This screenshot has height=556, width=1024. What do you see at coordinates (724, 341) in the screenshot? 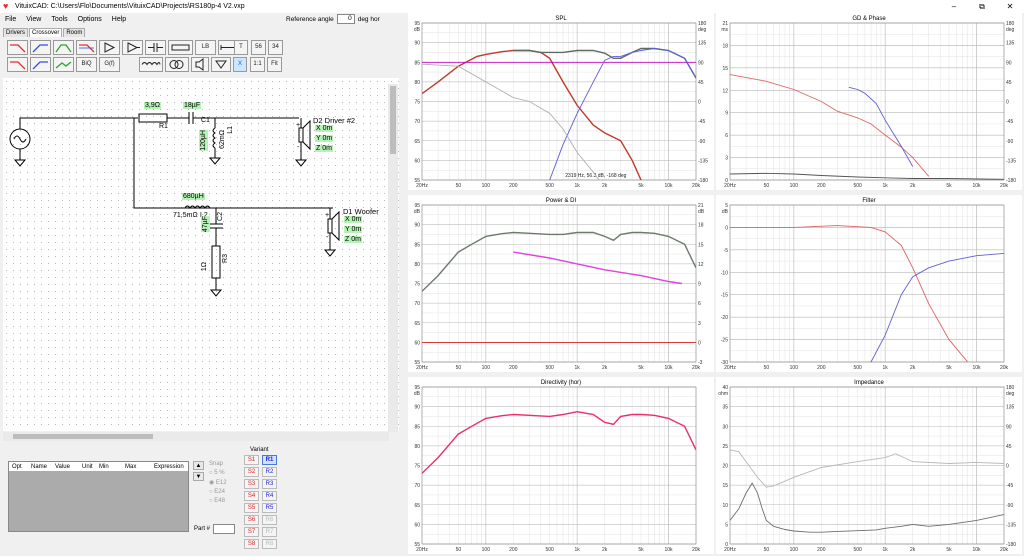
I see `y-tick-label: -25` at bounding box center [724, 341].